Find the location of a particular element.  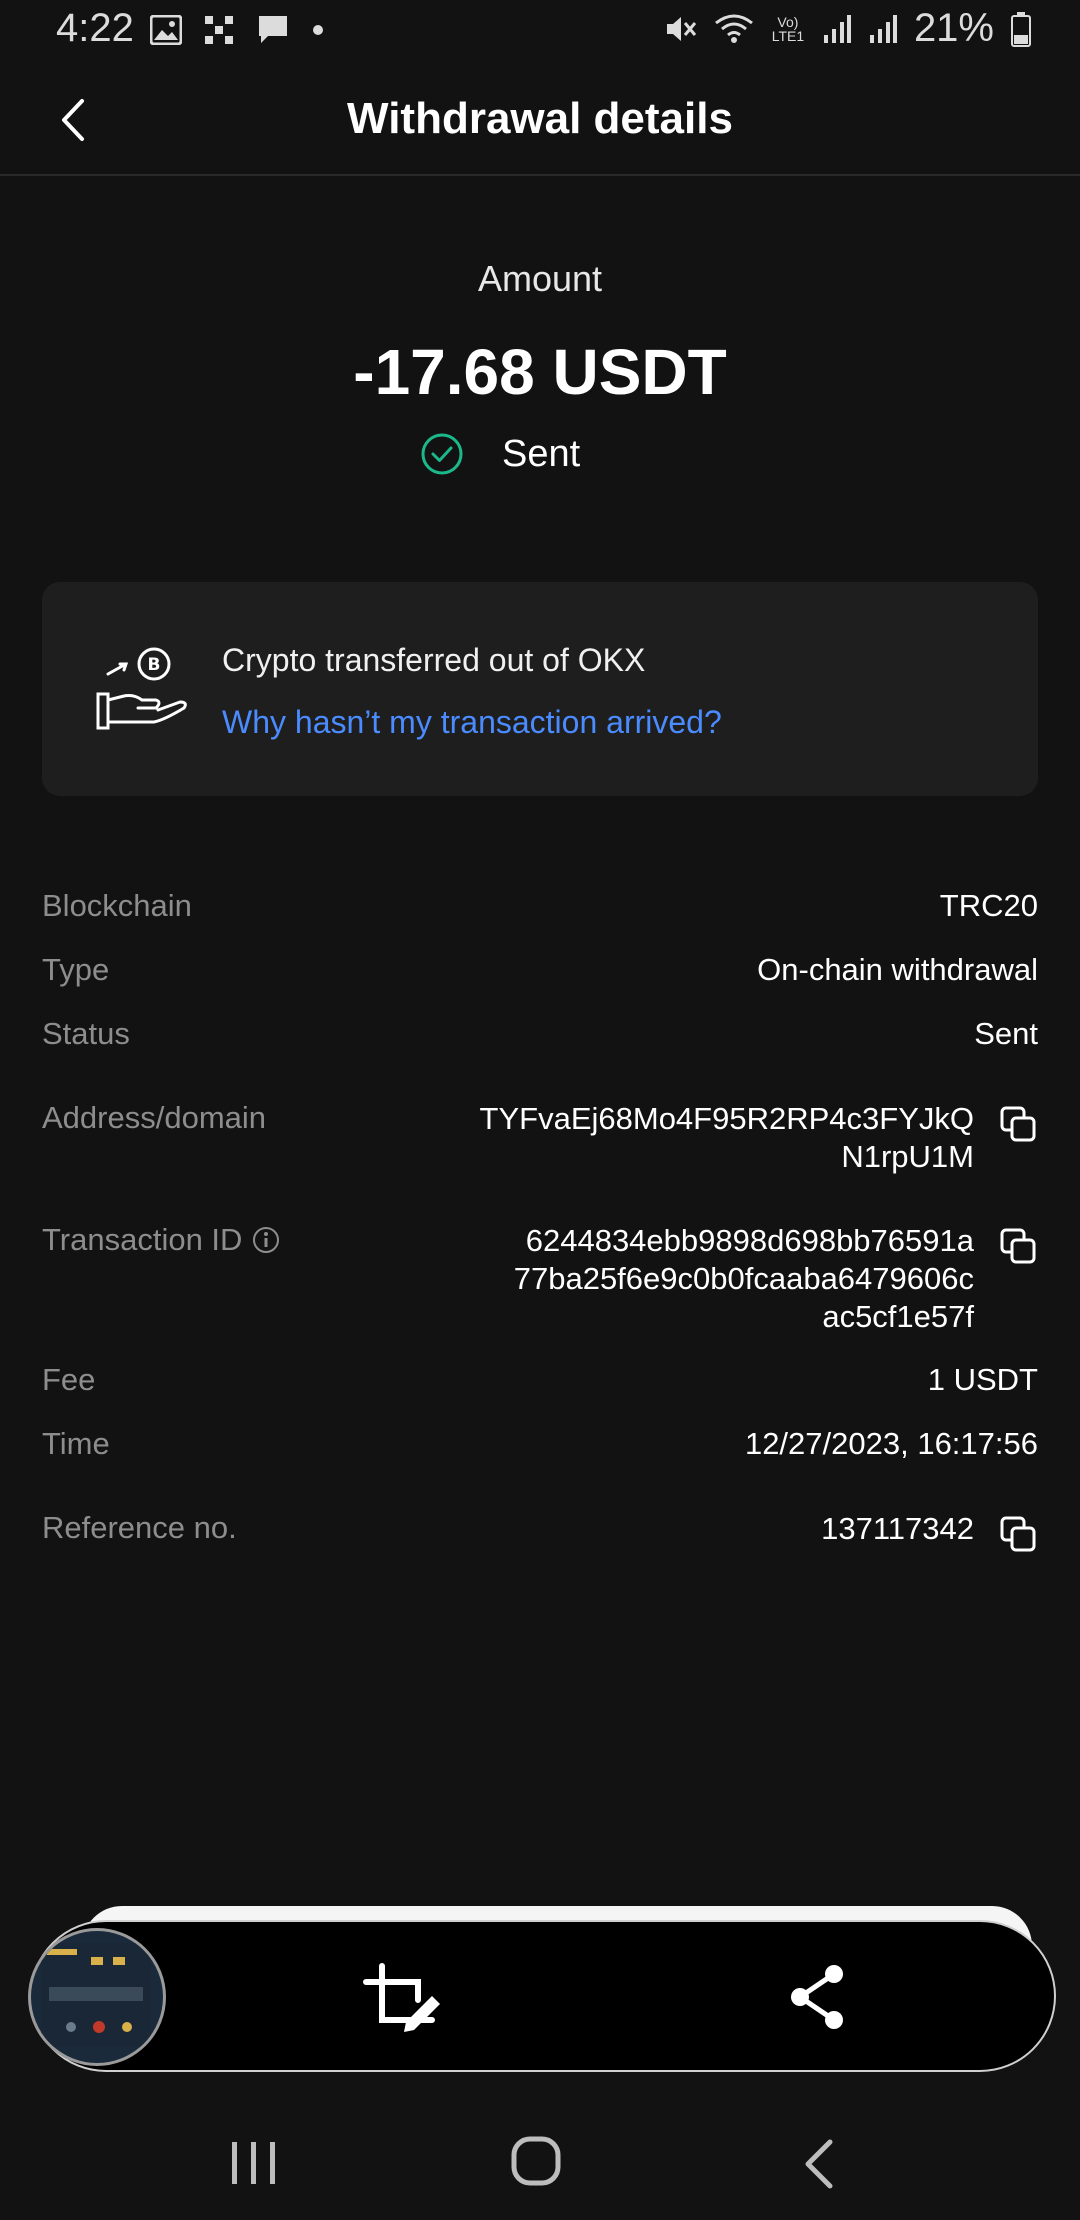

okx-notification-icon is located at coordinates (219, 30).